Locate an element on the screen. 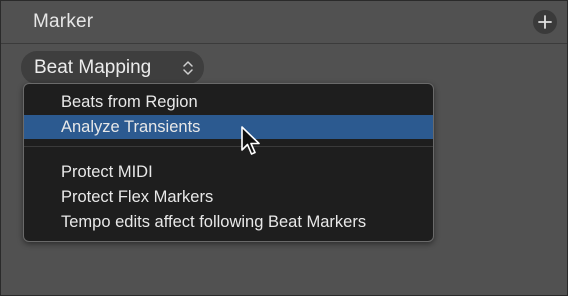 This screenshot has height=296, width=568. menu-item-analyze-transients: Analyze Transients is located at coordinates (228, 127).